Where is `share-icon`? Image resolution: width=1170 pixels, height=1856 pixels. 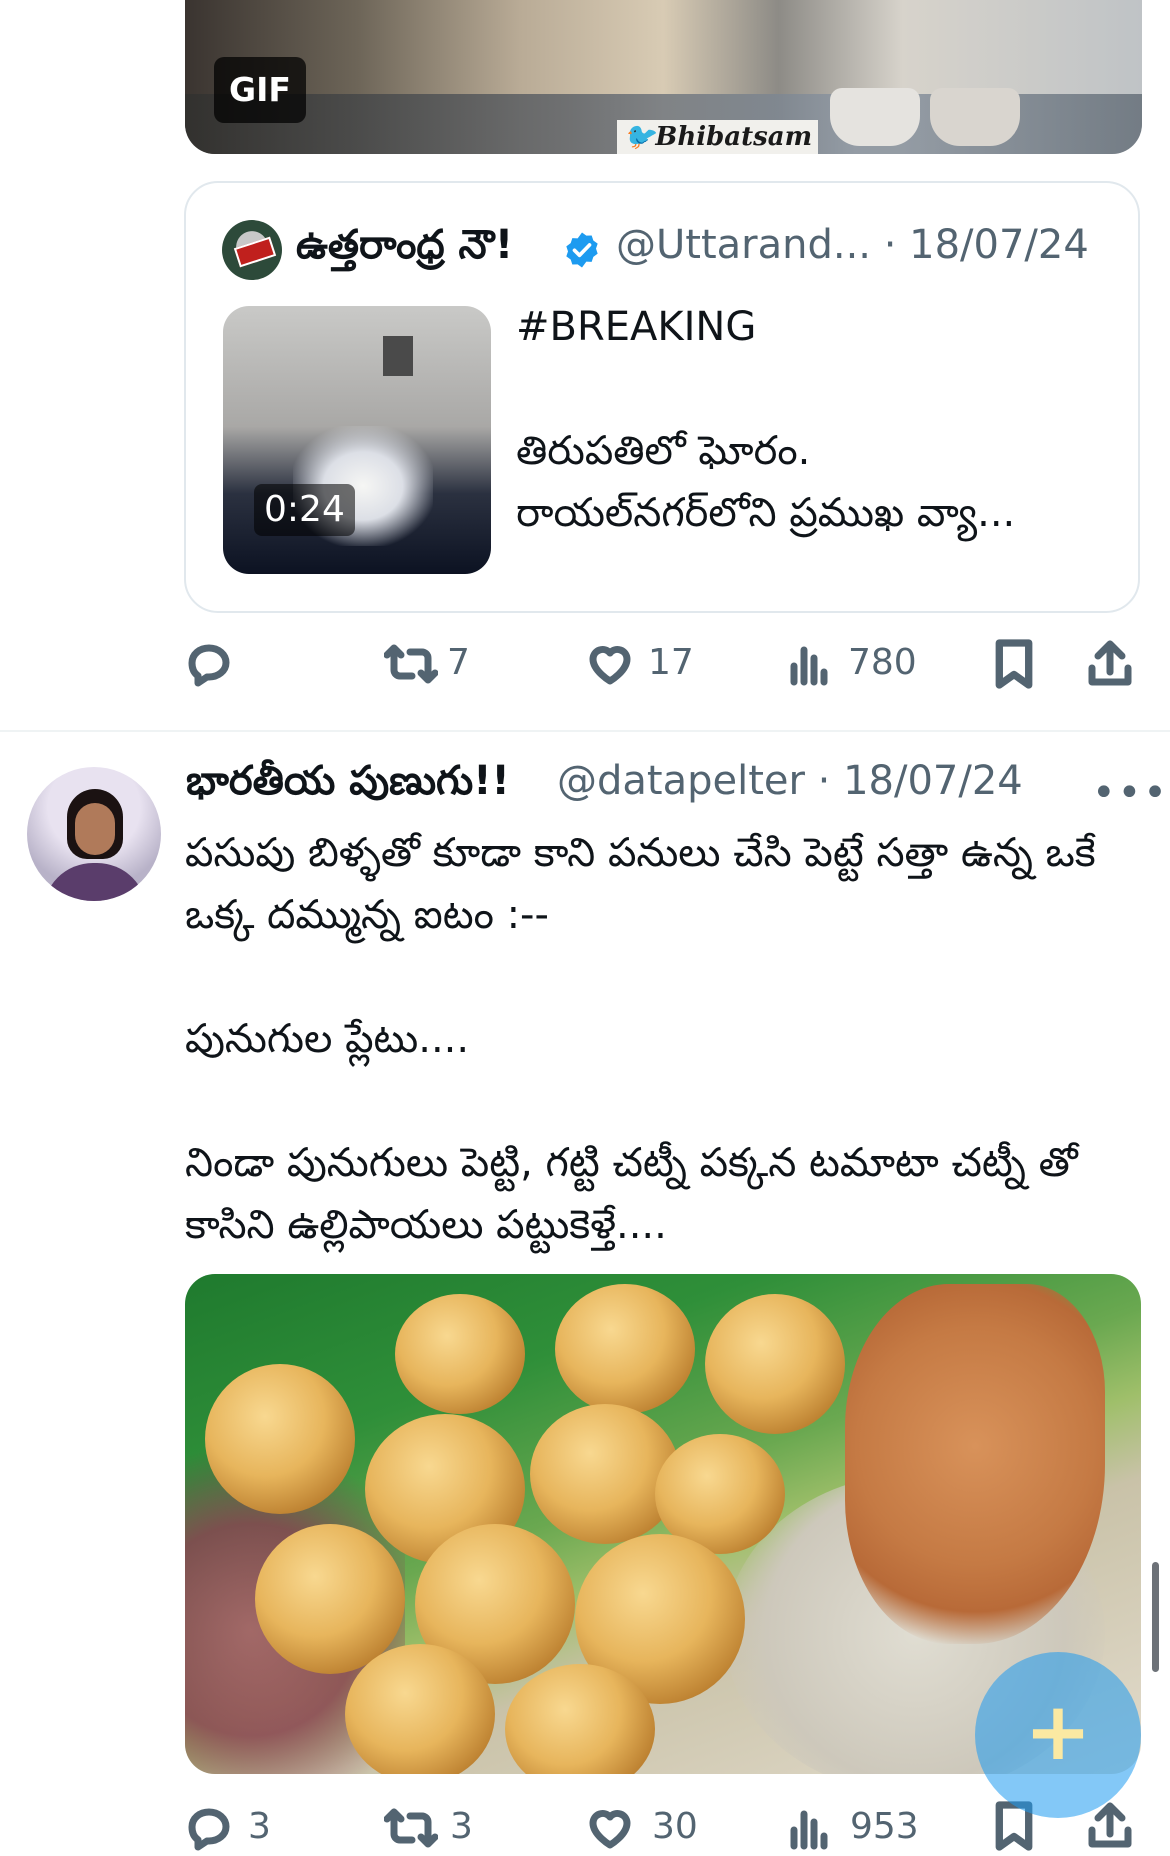
share-icon is located at coordinates (1110, 664).